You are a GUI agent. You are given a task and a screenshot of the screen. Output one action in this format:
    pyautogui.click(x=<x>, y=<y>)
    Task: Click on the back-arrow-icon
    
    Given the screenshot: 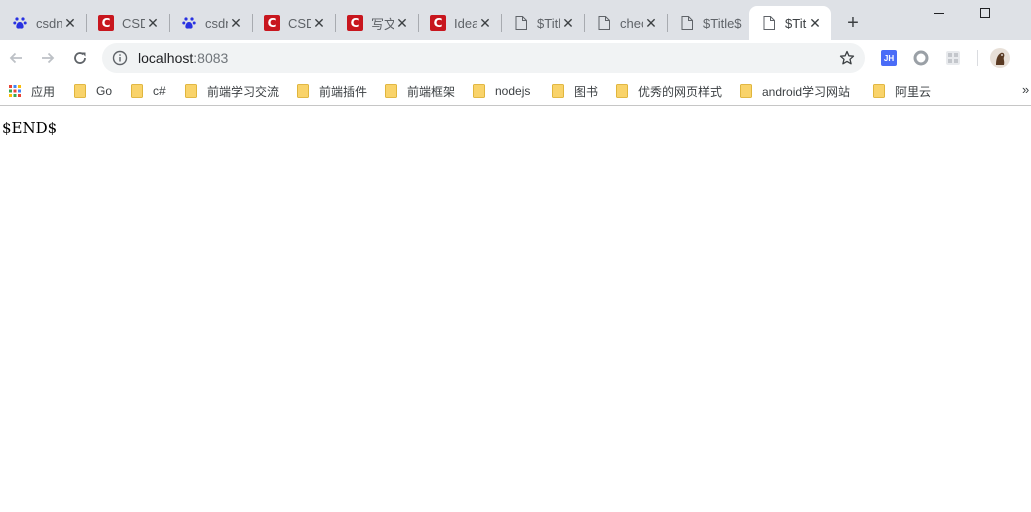 What is the action you would take?
    pyautogui.click(x=15, y=58)
    